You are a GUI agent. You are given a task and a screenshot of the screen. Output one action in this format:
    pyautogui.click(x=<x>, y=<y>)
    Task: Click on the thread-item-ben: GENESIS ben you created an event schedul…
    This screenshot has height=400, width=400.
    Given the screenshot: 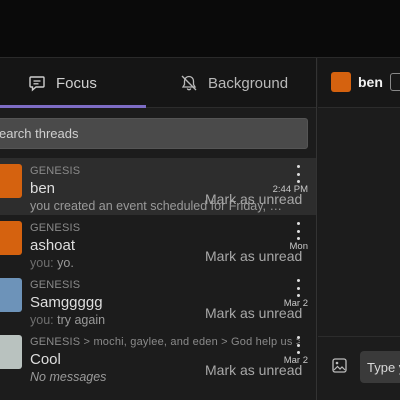 What is the action you would take?
    pyautogui.click(x=158, y=186)
    